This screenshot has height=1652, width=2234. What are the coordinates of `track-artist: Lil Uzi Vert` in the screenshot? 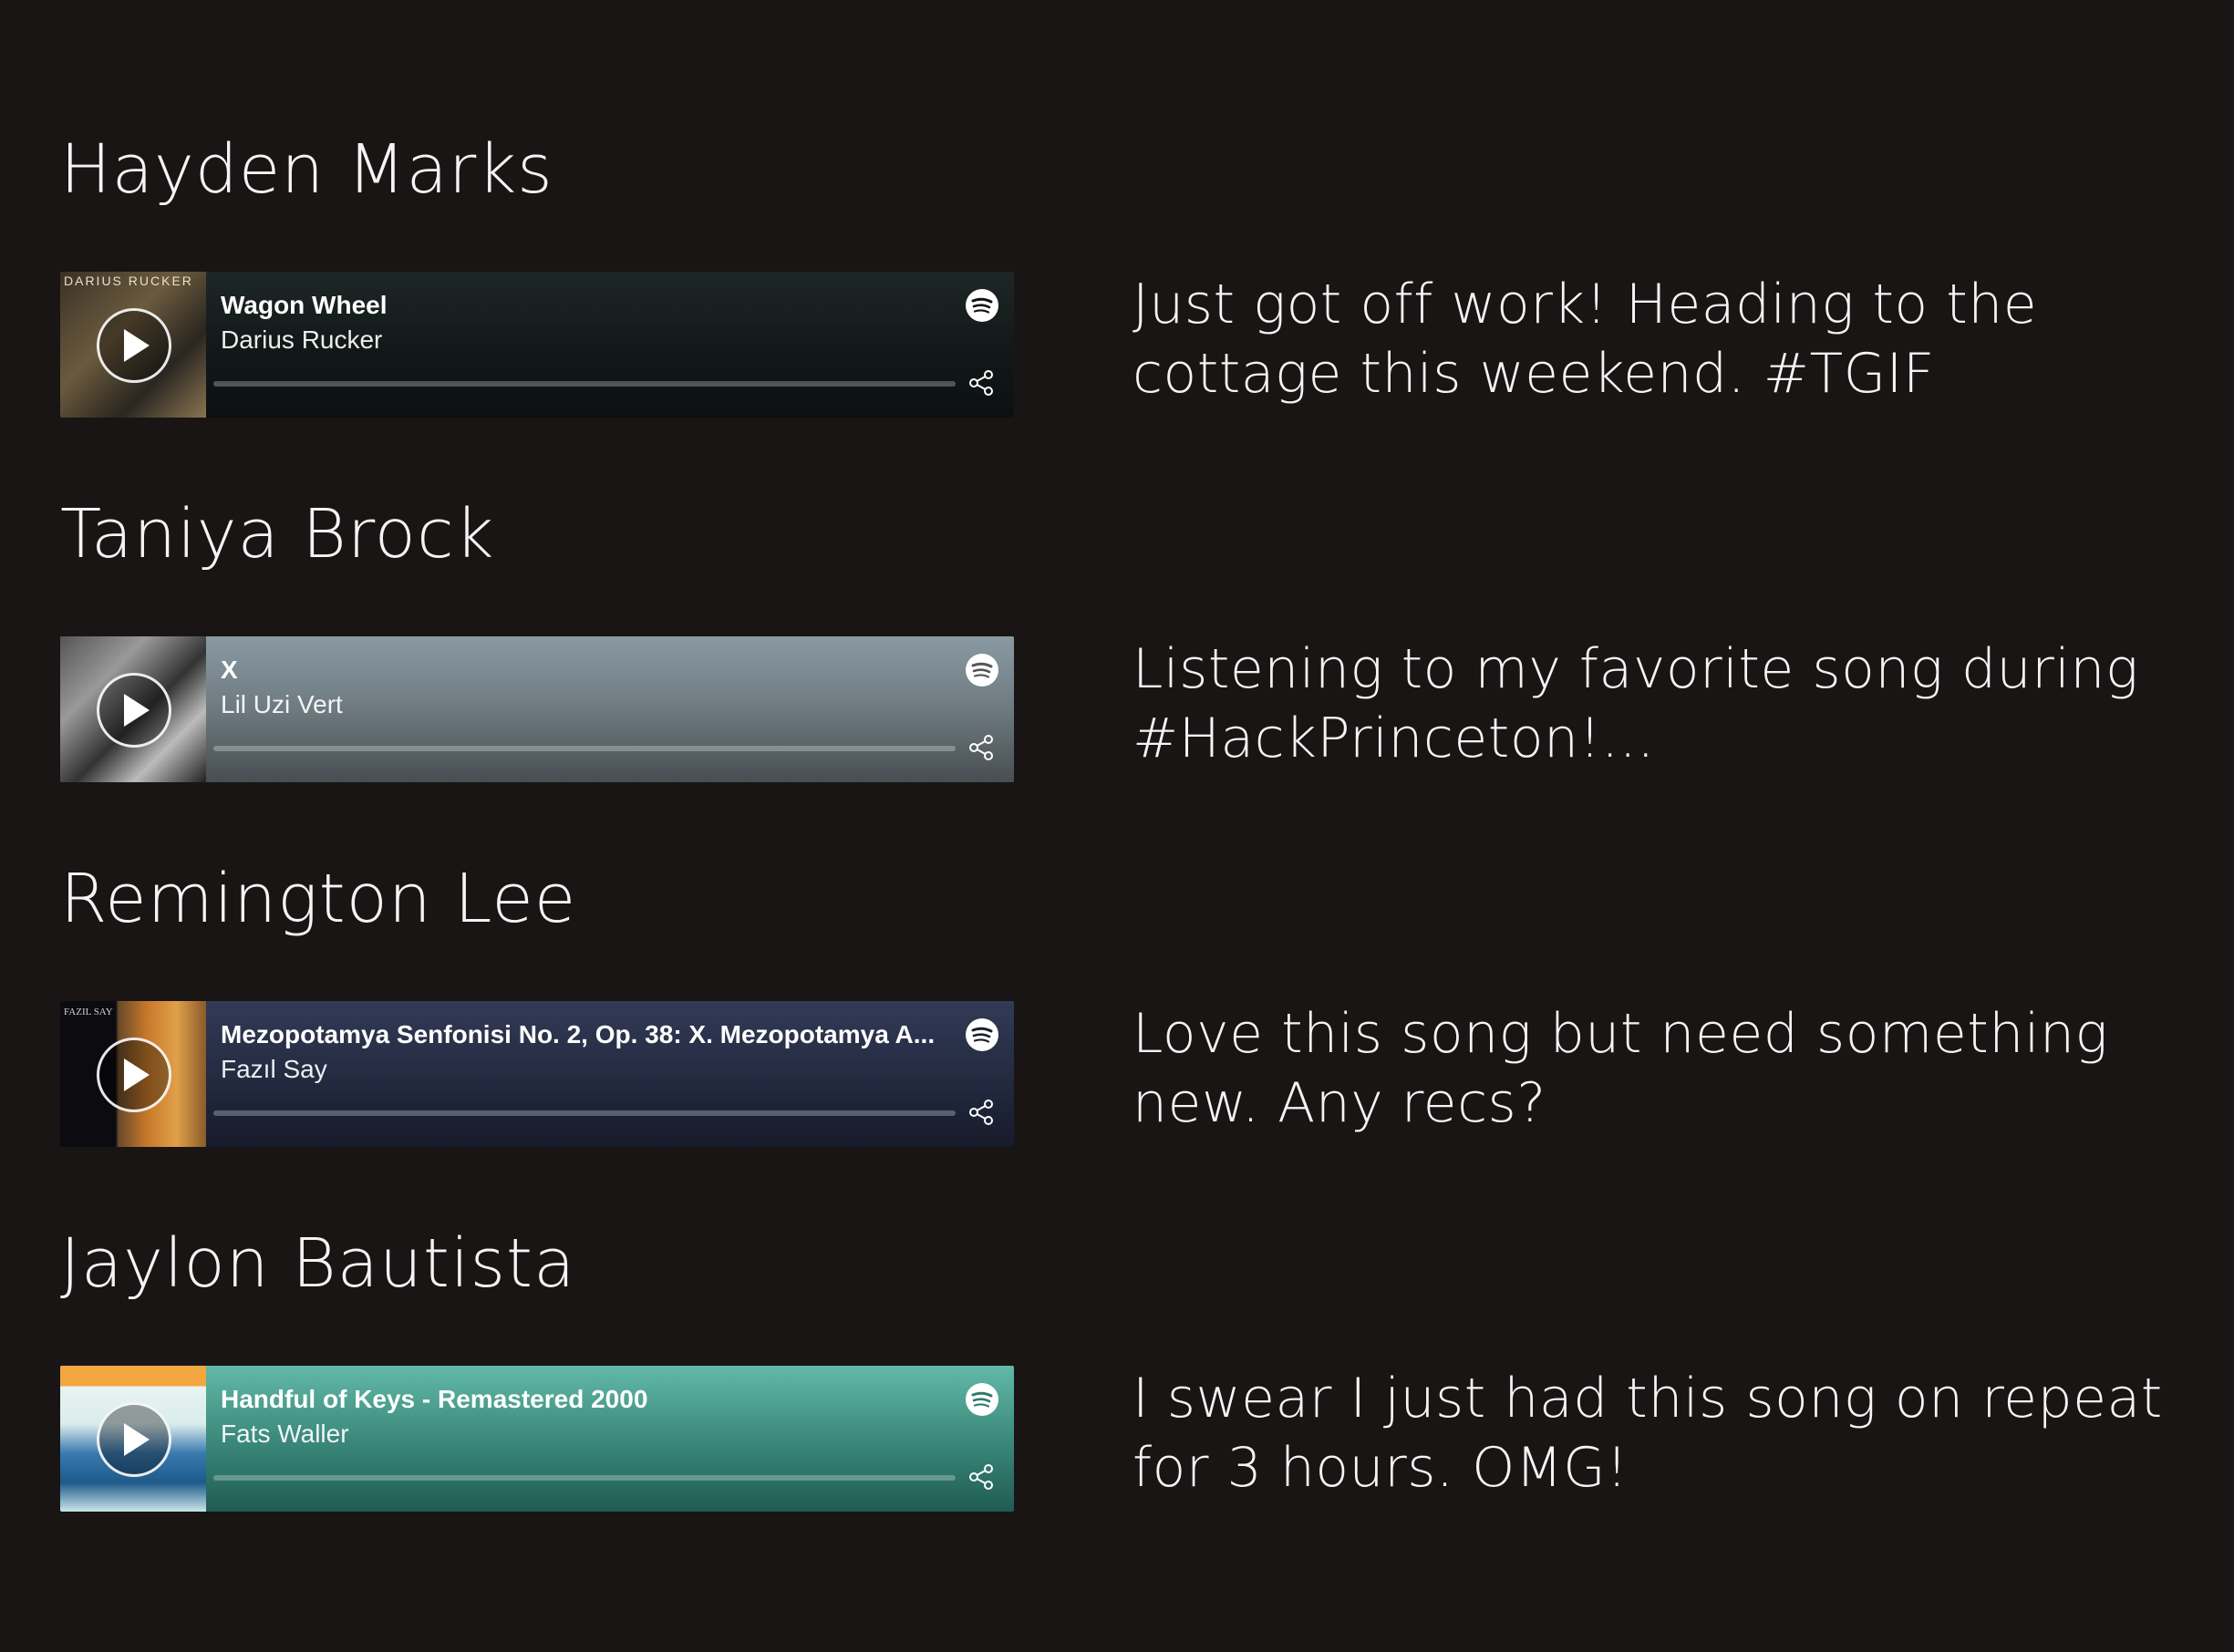 It's located at (282, 704).